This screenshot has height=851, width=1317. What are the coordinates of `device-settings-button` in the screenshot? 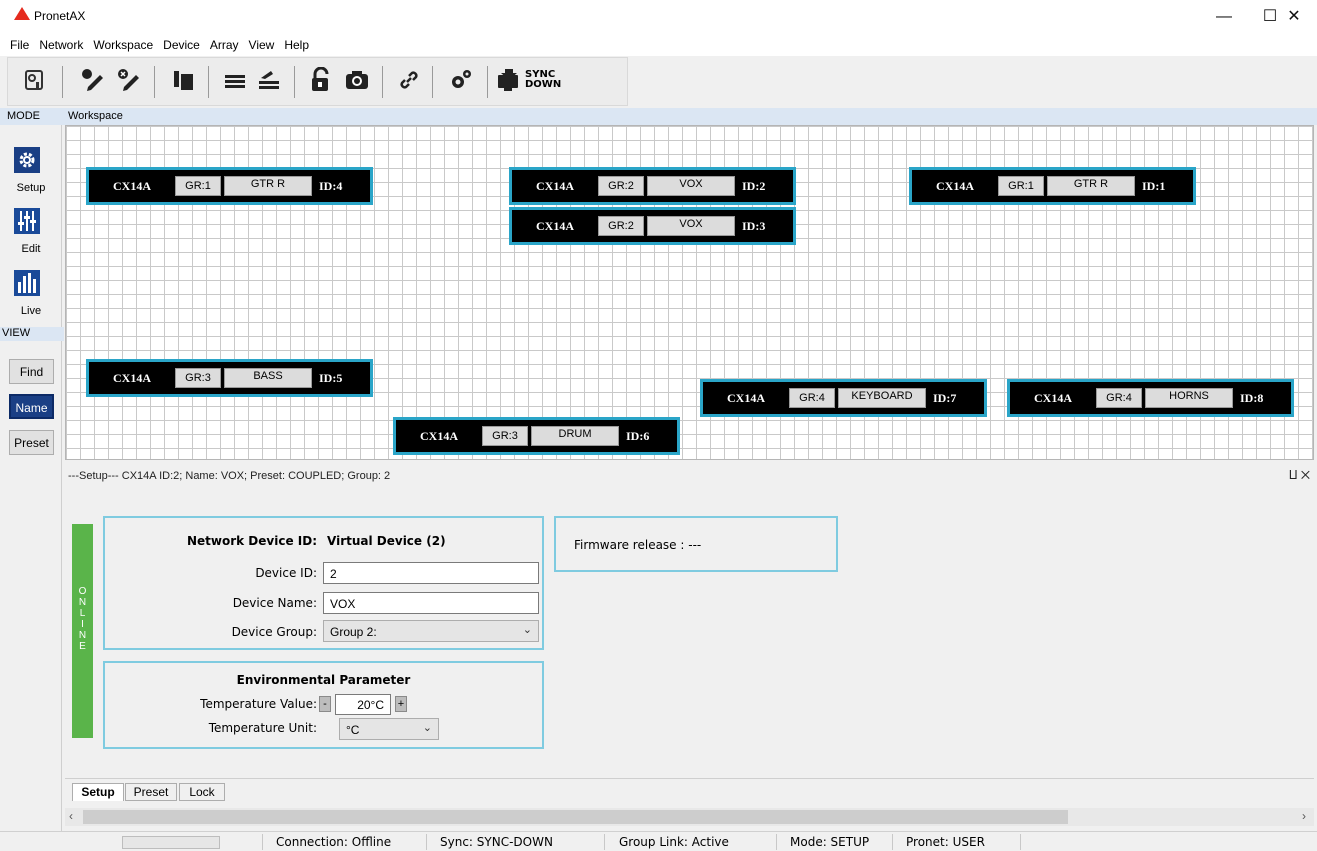 It's located at (34, 80).